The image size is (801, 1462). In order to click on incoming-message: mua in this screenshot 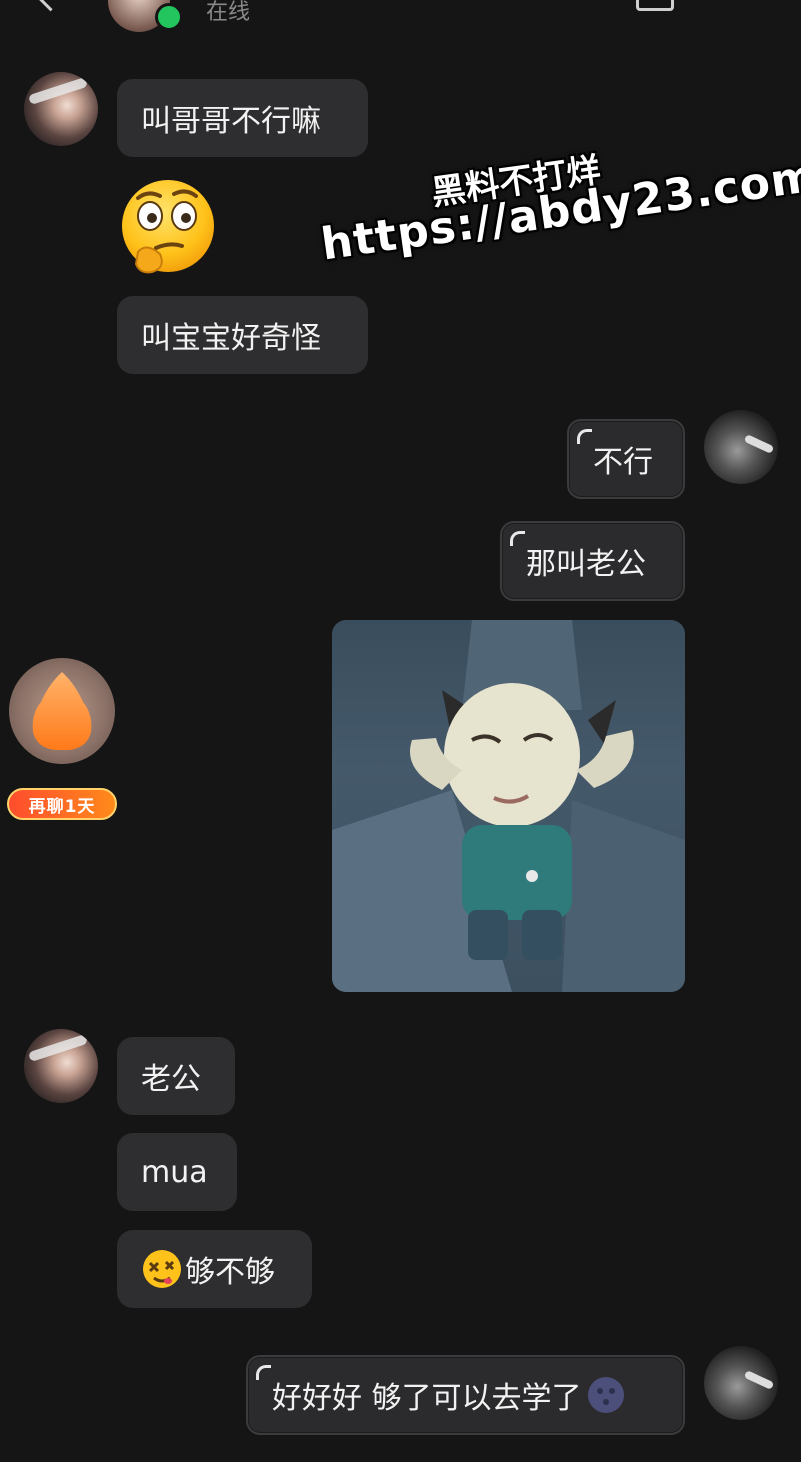, I will do `click(177, 1172)`.